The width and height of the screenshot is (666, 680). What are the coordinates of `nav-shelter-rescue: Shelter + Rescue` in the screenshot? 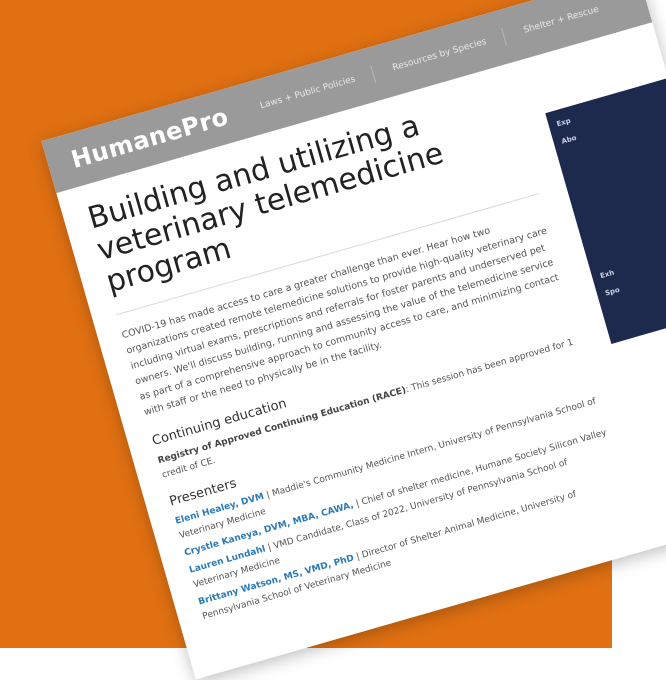 It's located at (569, 20).